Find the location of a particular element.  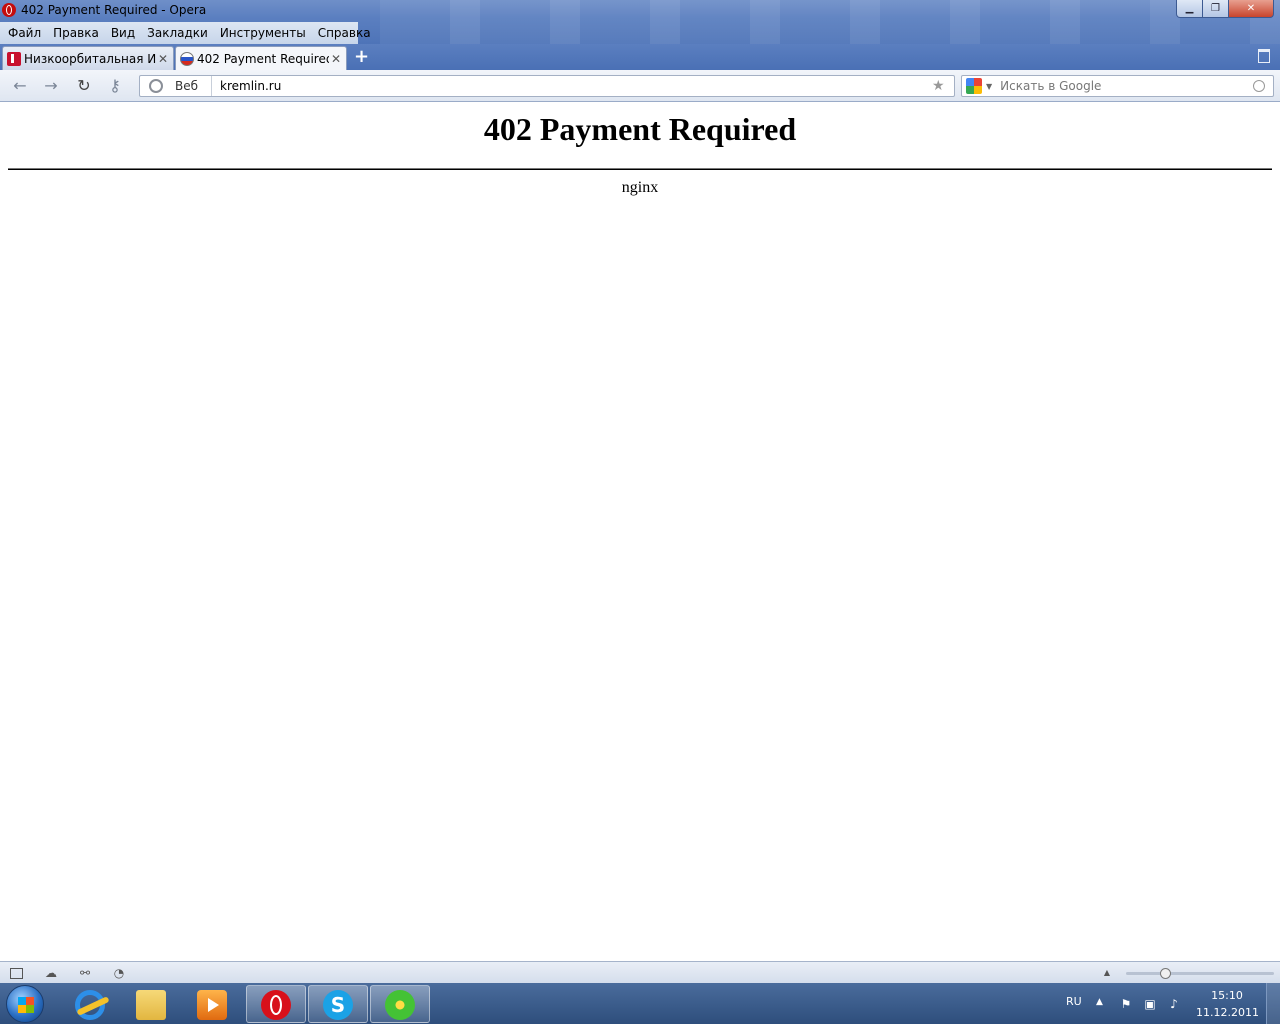

search-icon is located at coordinates (1259, 86).